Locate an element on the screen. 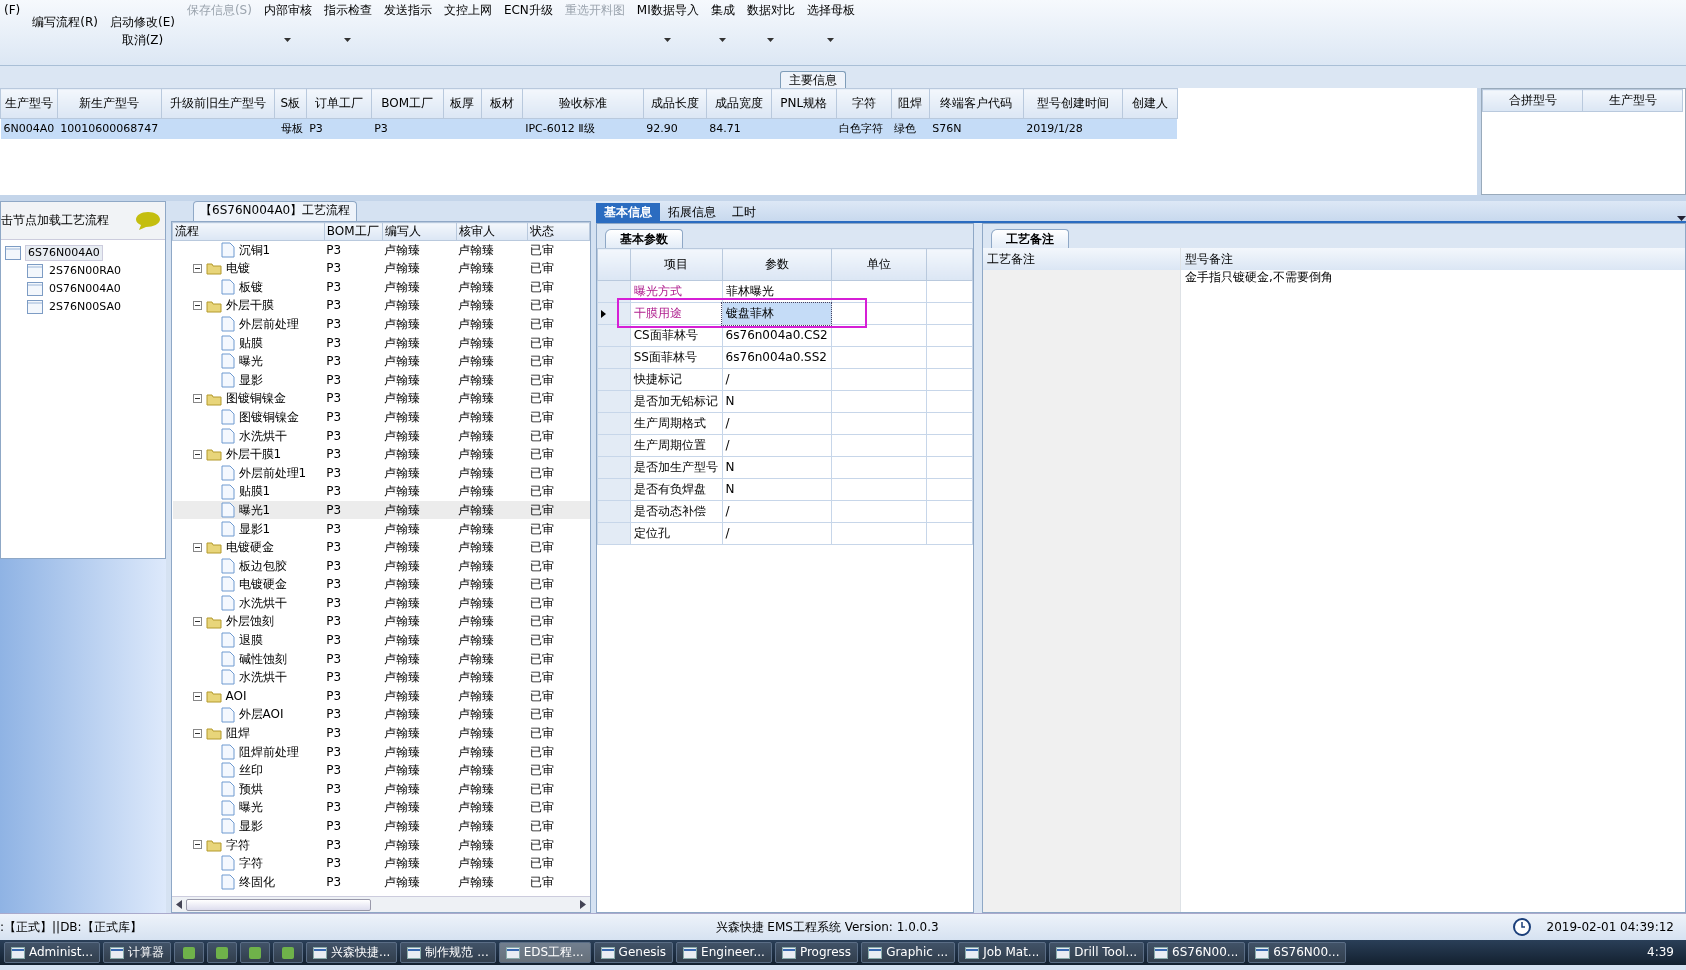 The width and height of the screenshot is (1686, 970). column-header: 新生产型号 is located at coordinates (109, 103).